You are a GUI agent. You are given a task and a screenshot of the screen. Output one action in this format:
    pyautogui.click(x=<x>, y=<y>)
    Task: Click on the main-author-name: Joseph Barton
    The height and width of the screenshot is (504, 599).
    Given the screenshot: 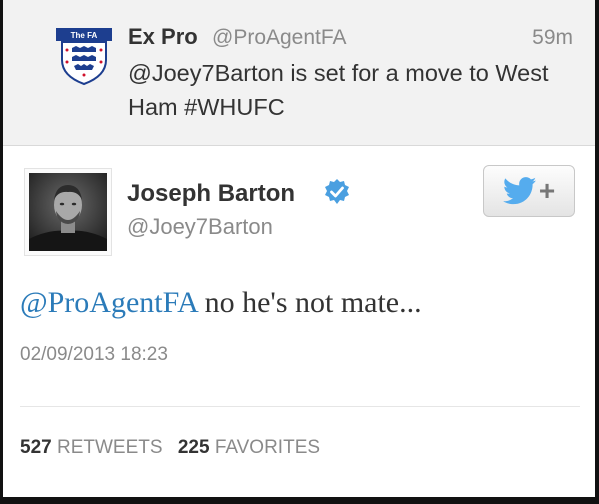 What is the action you would take?
    pyautogui.click(x=211, y=194)
    